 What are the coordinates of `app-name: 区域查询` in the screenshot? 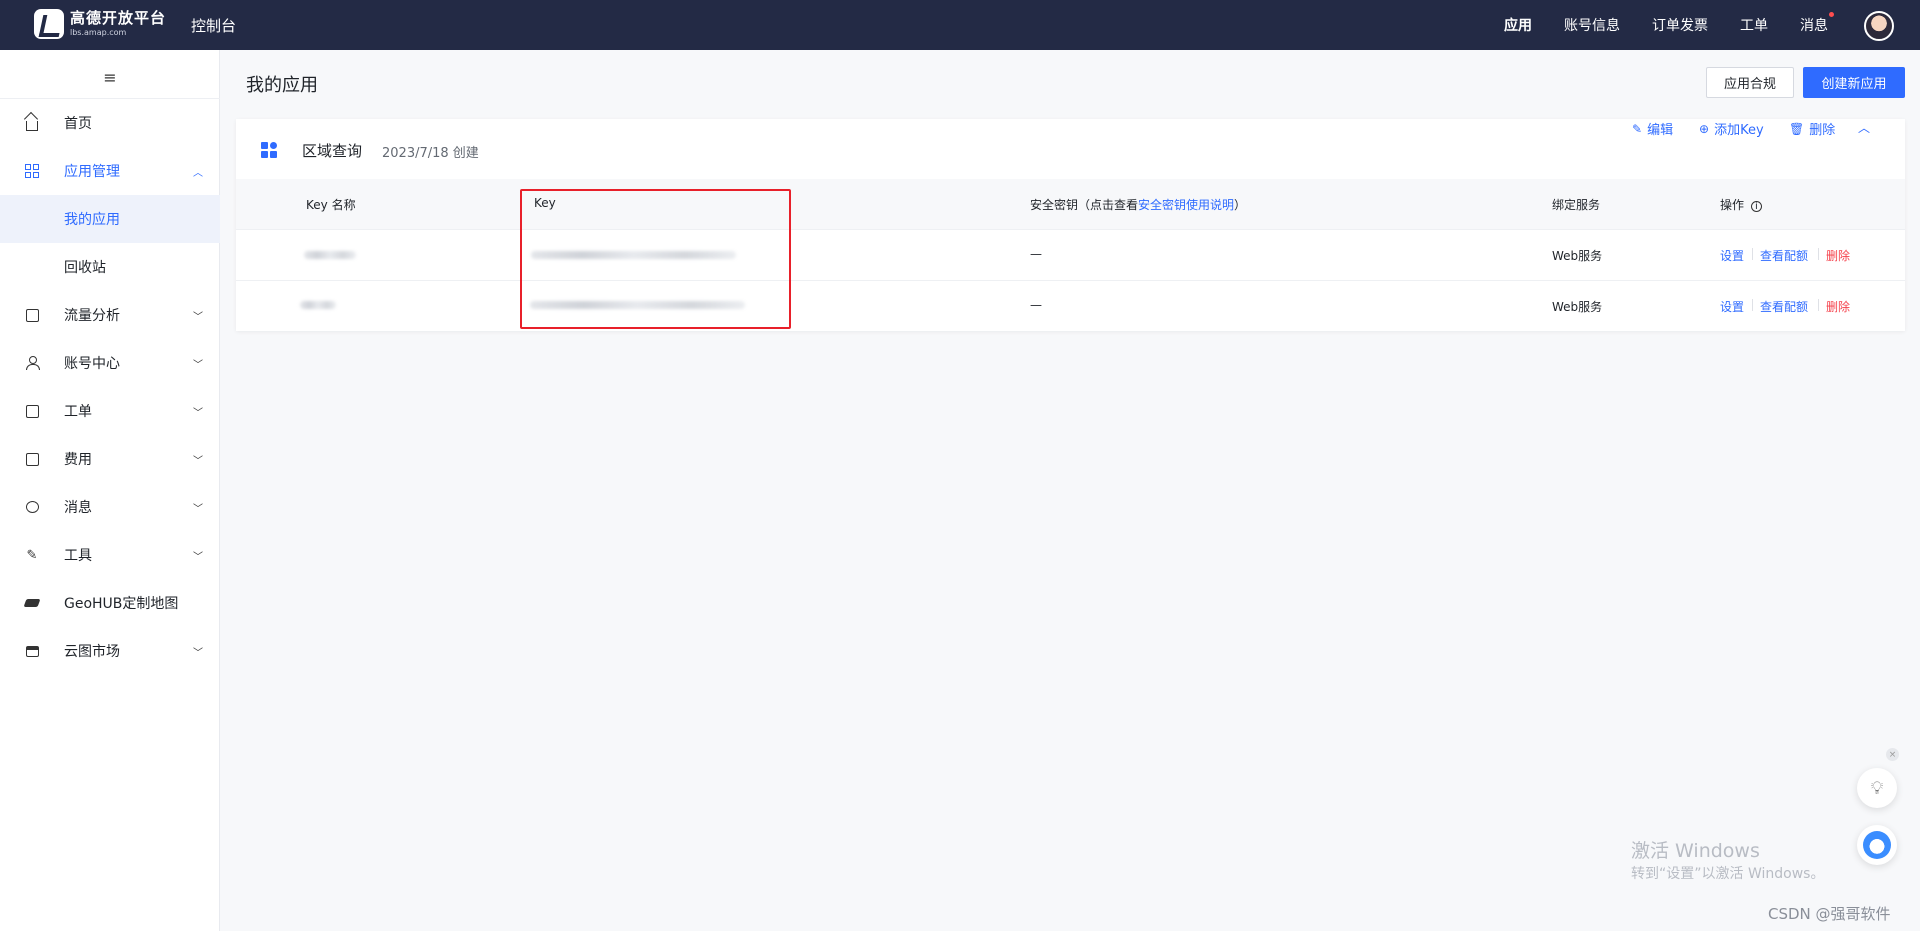 It's located at (332, 151).